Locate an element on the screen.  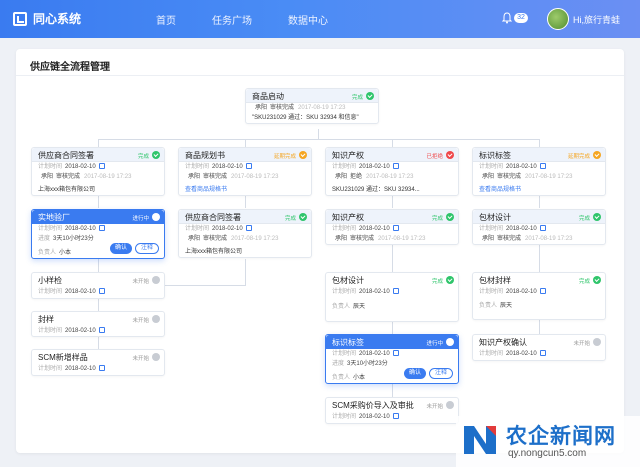
card-title: 封样 is located at coordinates (46, 319).